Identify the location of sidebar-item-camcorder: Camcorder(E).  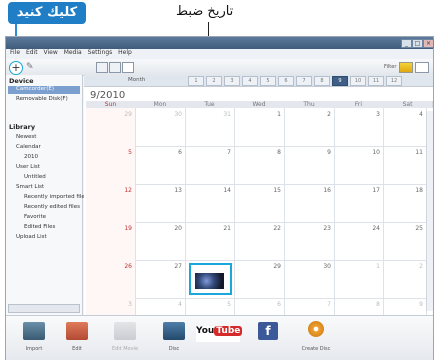
(44, 90).